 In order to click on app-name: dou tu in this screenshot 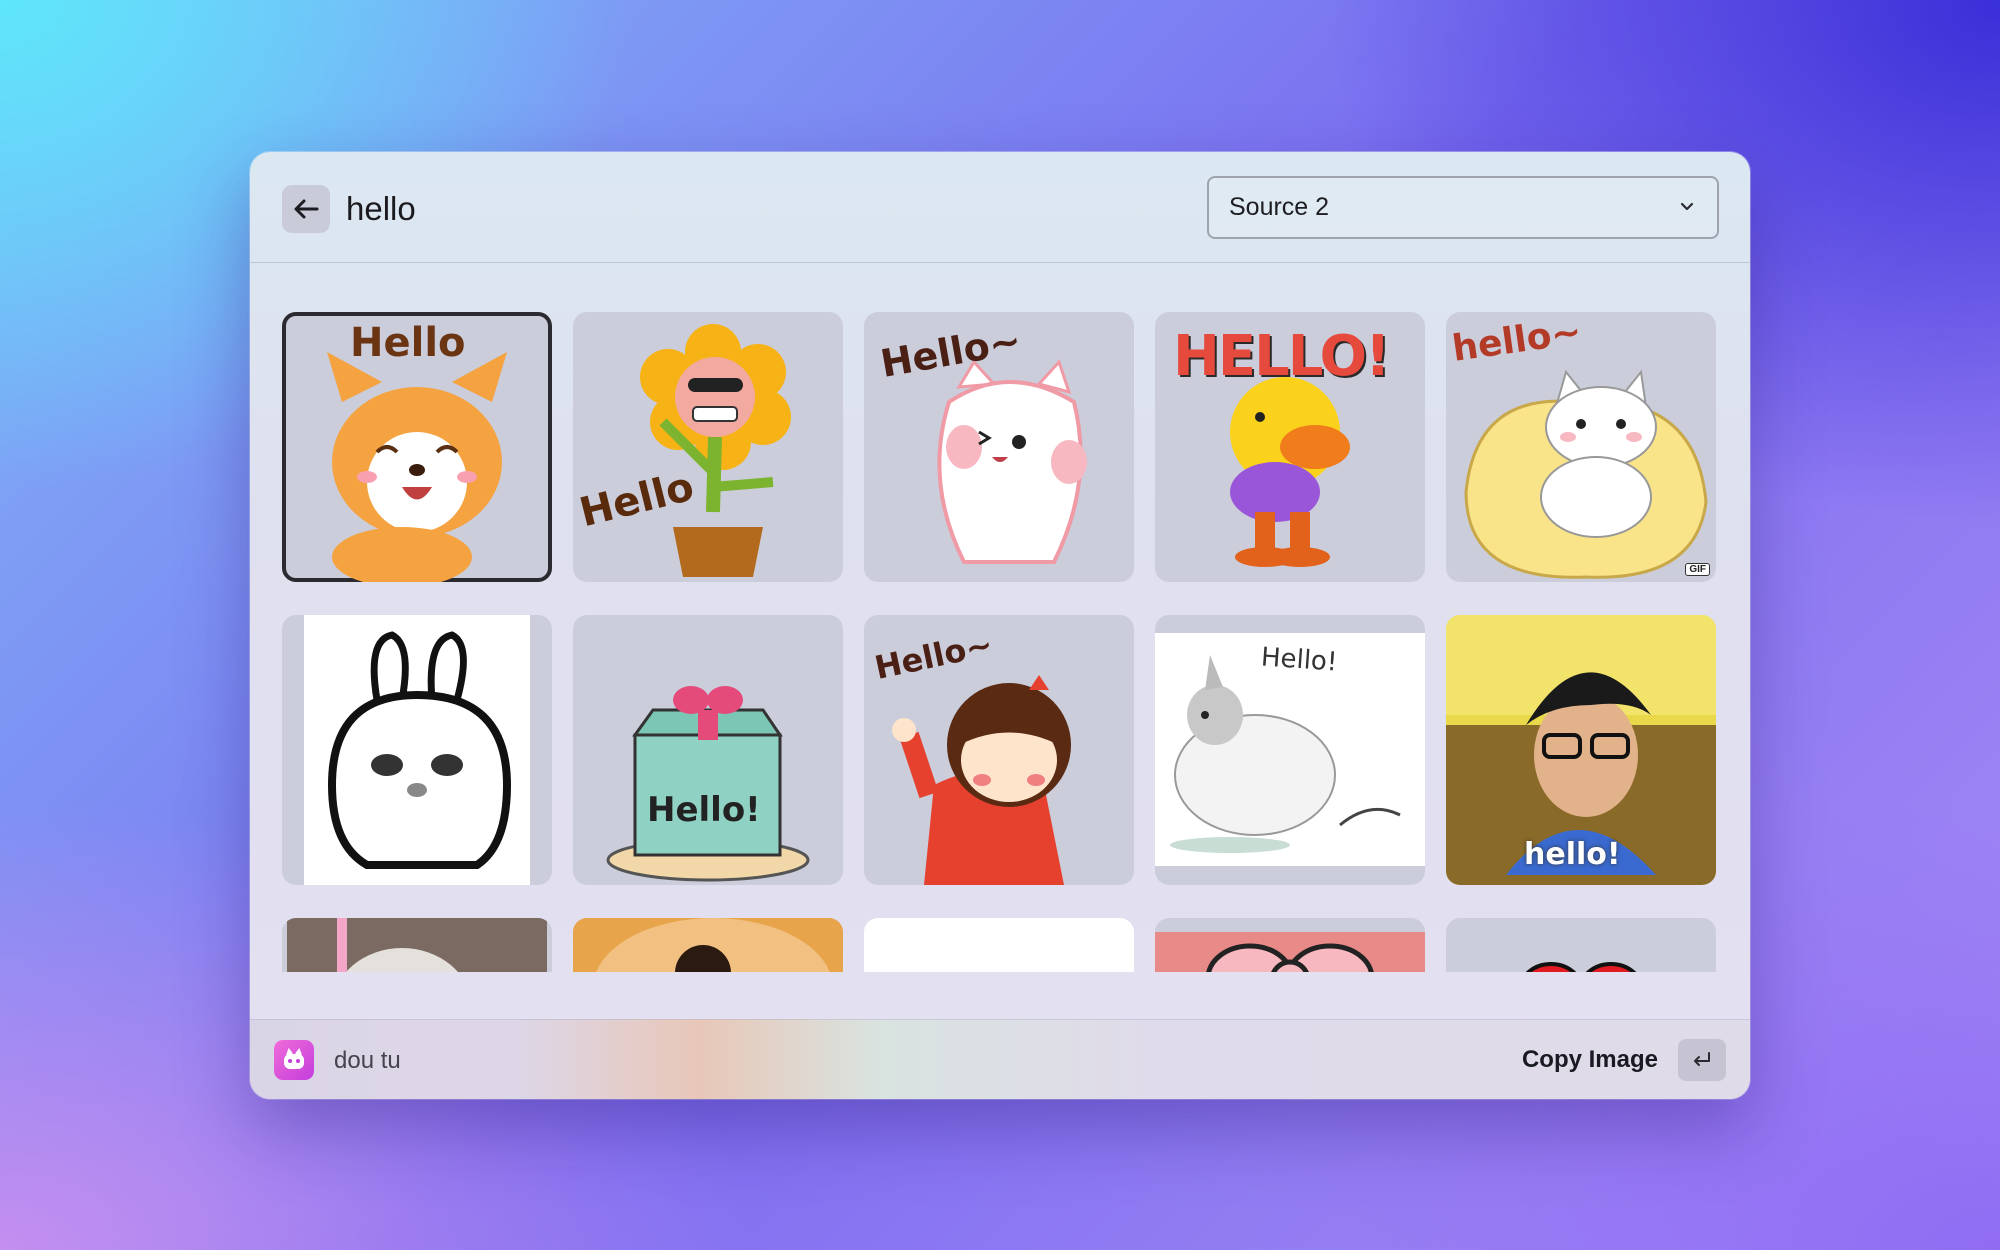, I will do `click(367, 1060)`.